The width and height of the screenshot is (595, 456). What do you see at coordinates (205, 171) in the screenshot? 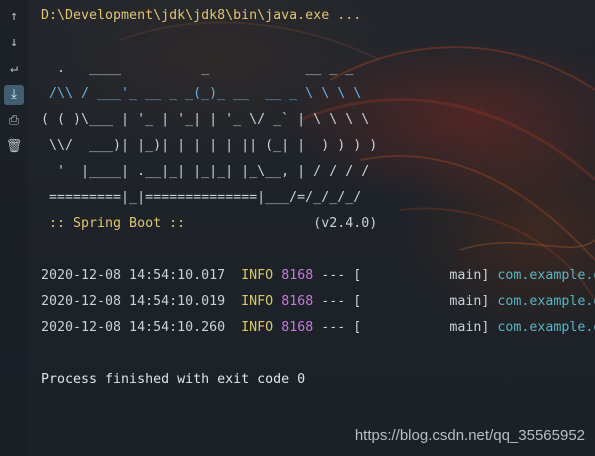
I see `banner-line: ' |____| .__|_| |_|_| |_\__, | / / / /` at bounding box center [205, 171].